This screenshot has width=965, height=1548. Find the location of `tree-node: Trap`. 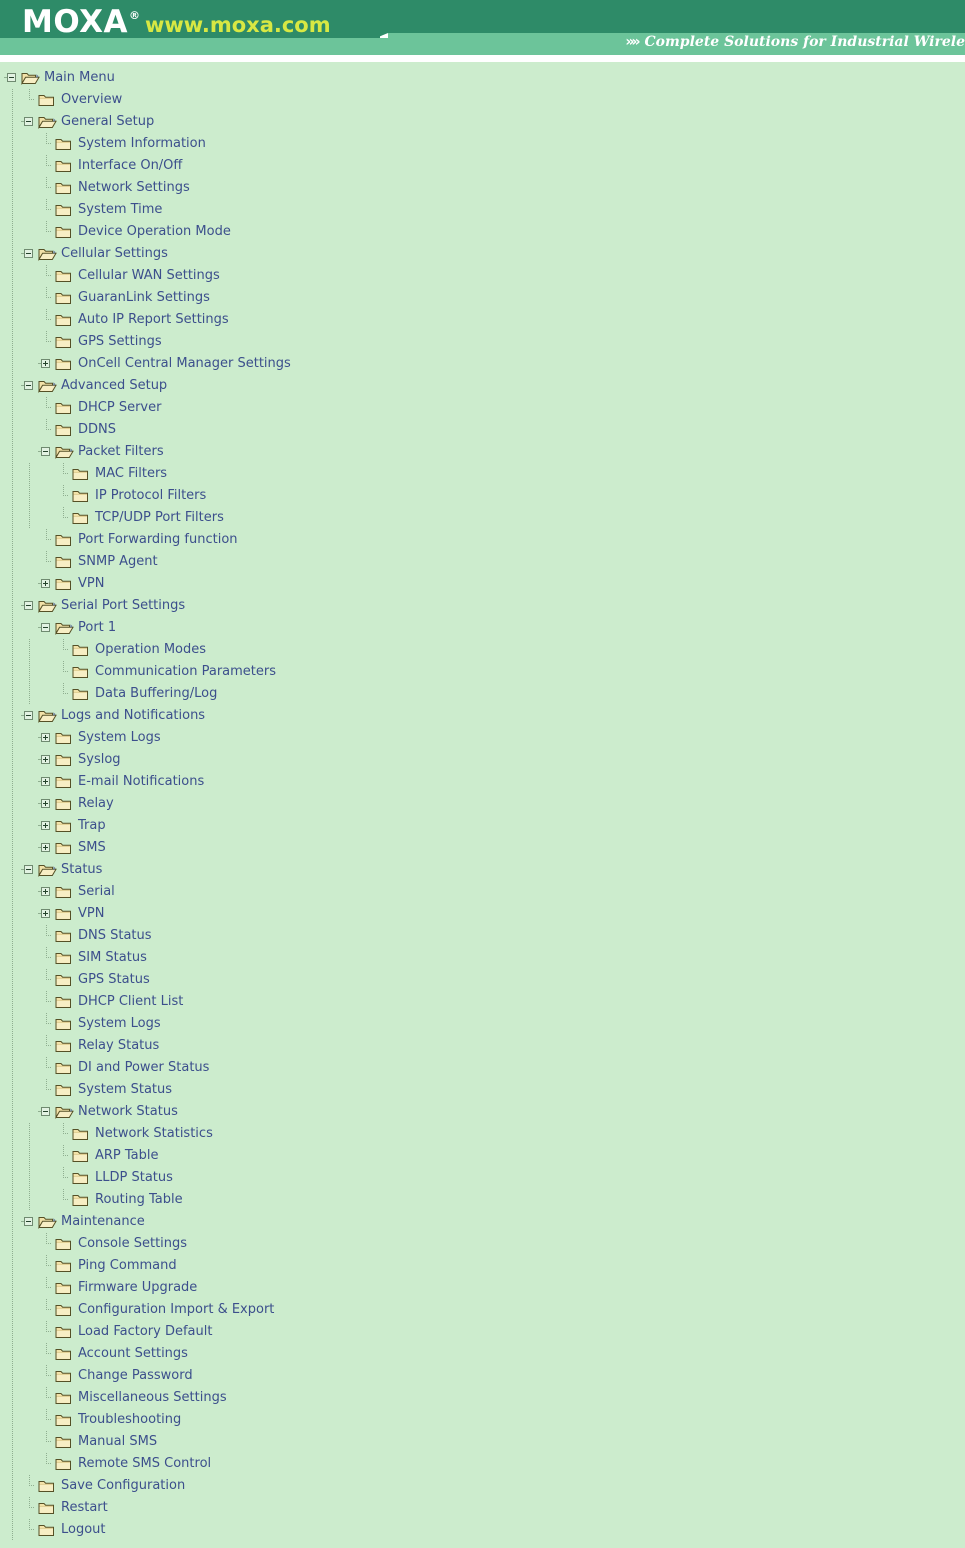

tree-node: Trap is located at coordinates (482, 826).